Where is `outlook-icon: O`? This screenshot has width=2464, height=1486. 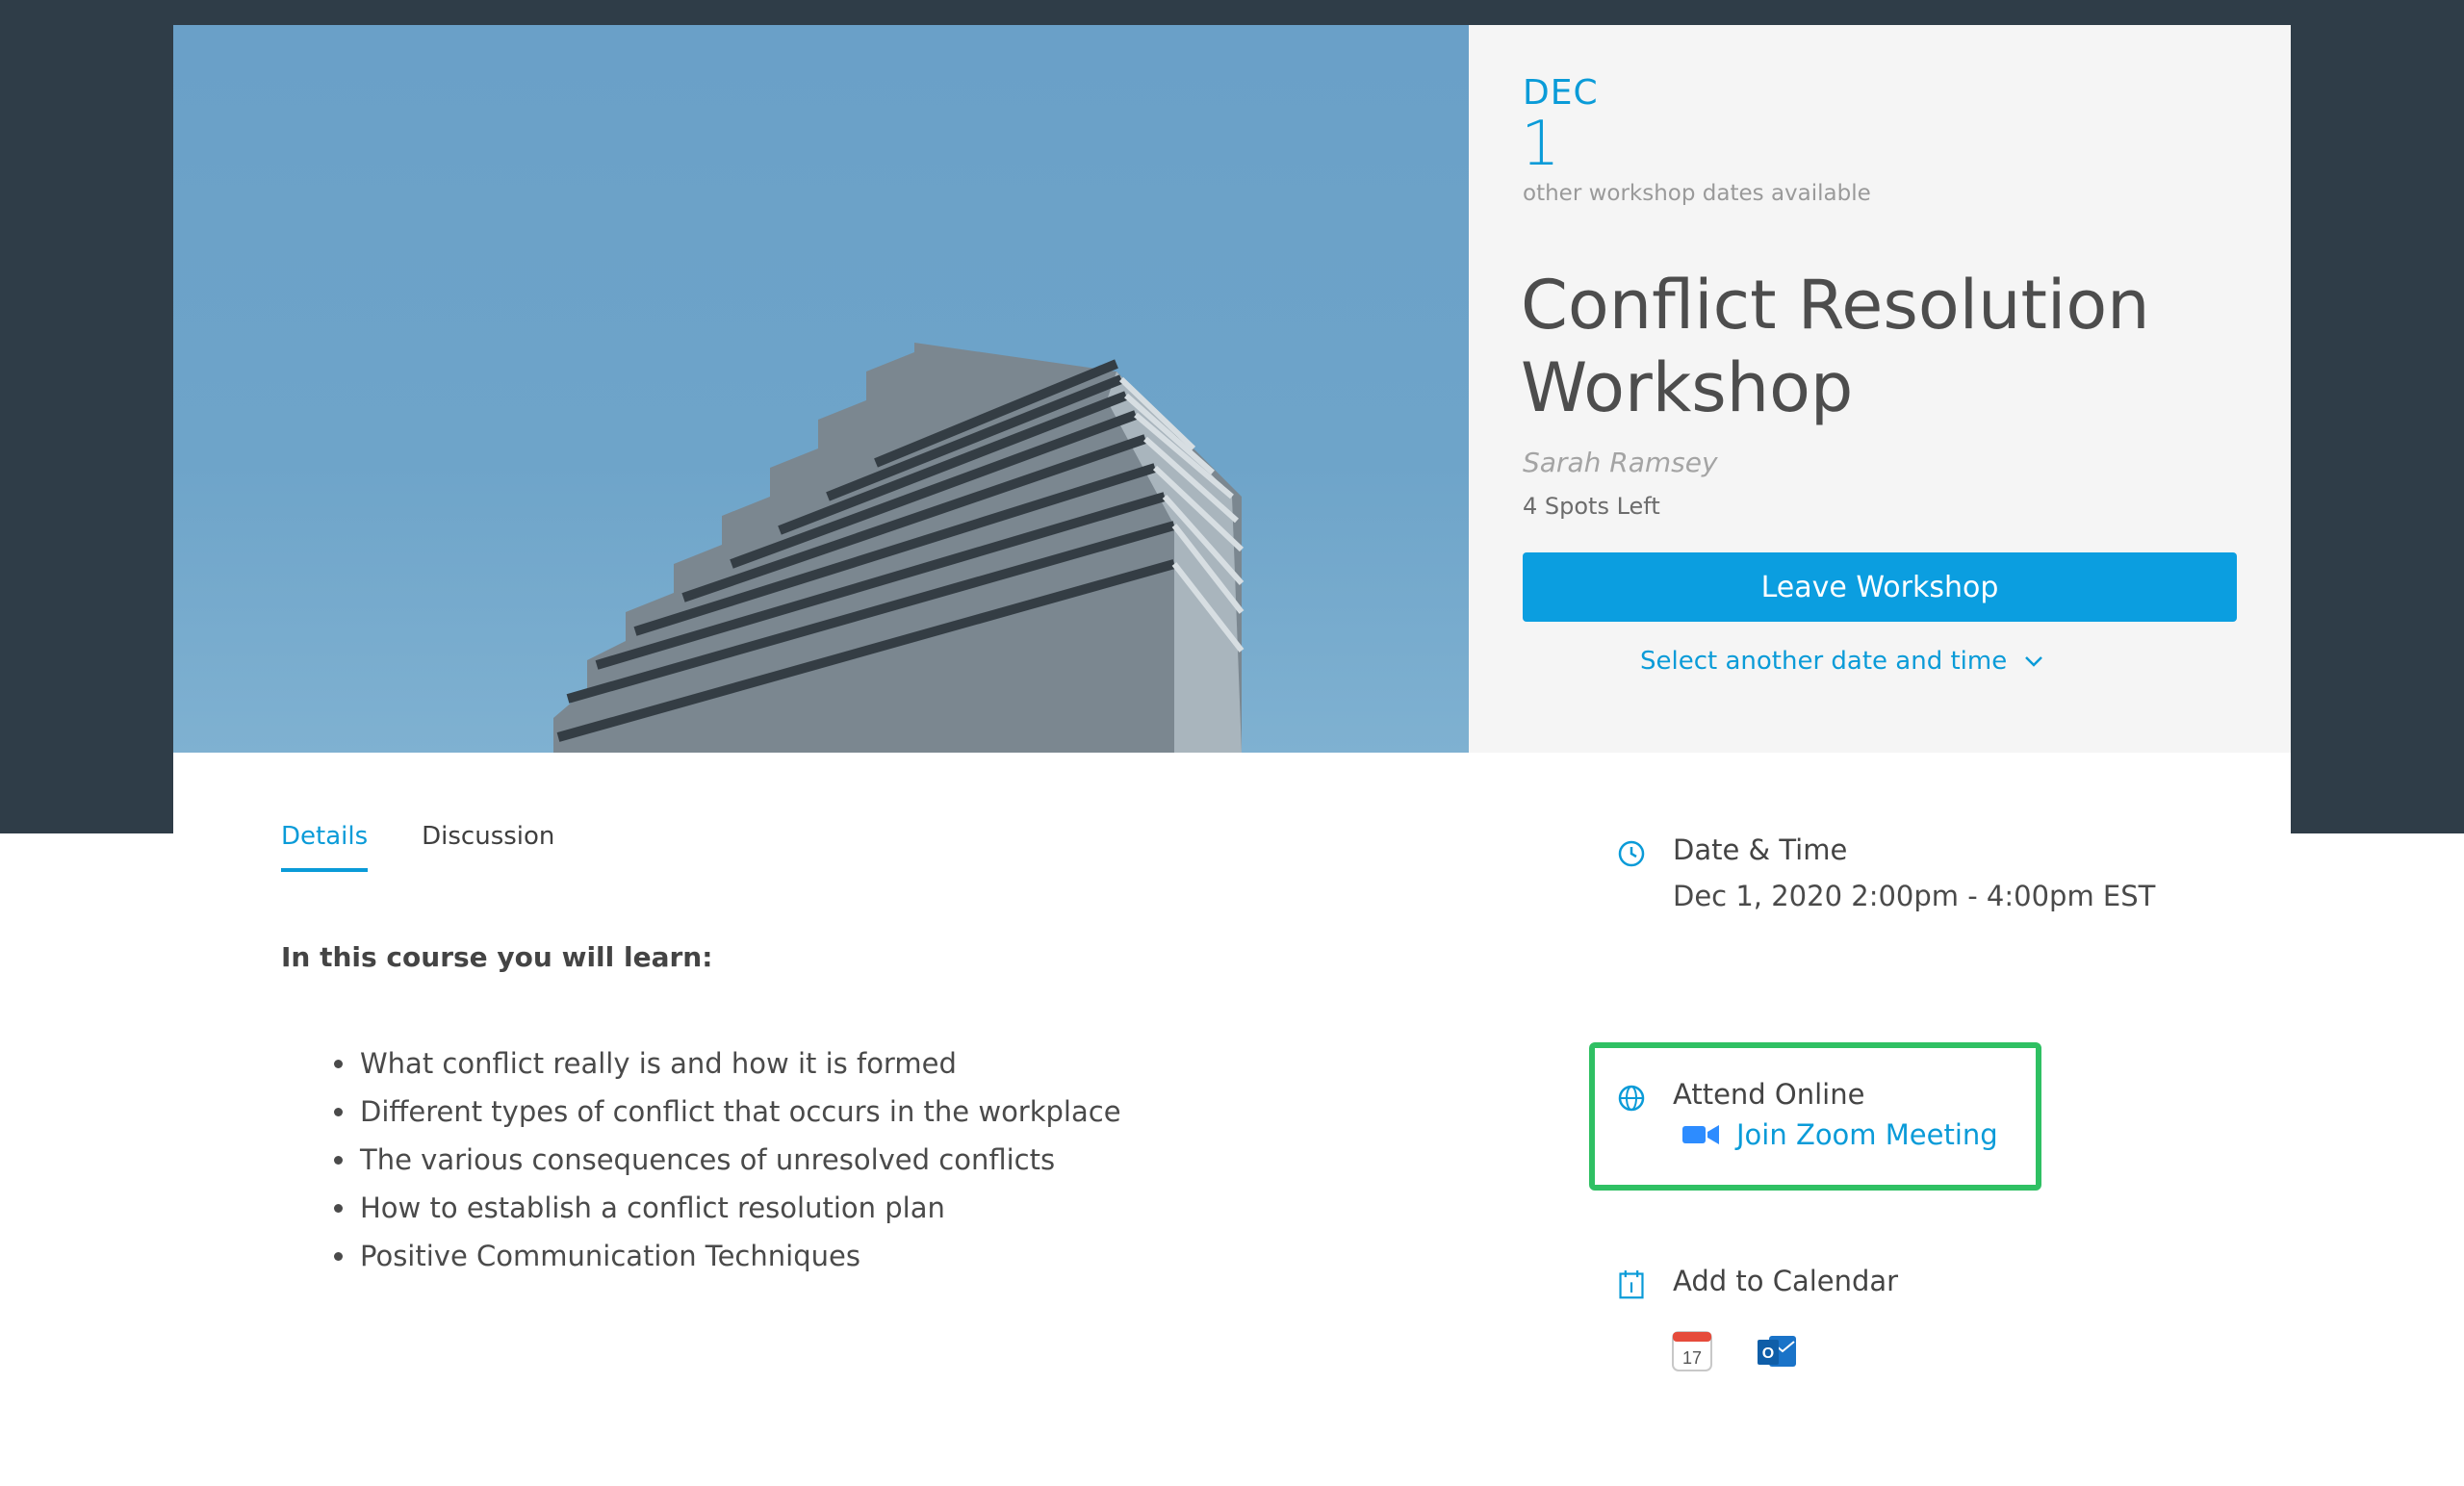
outlook-icon: O is located at coordinates (1777, 1351).